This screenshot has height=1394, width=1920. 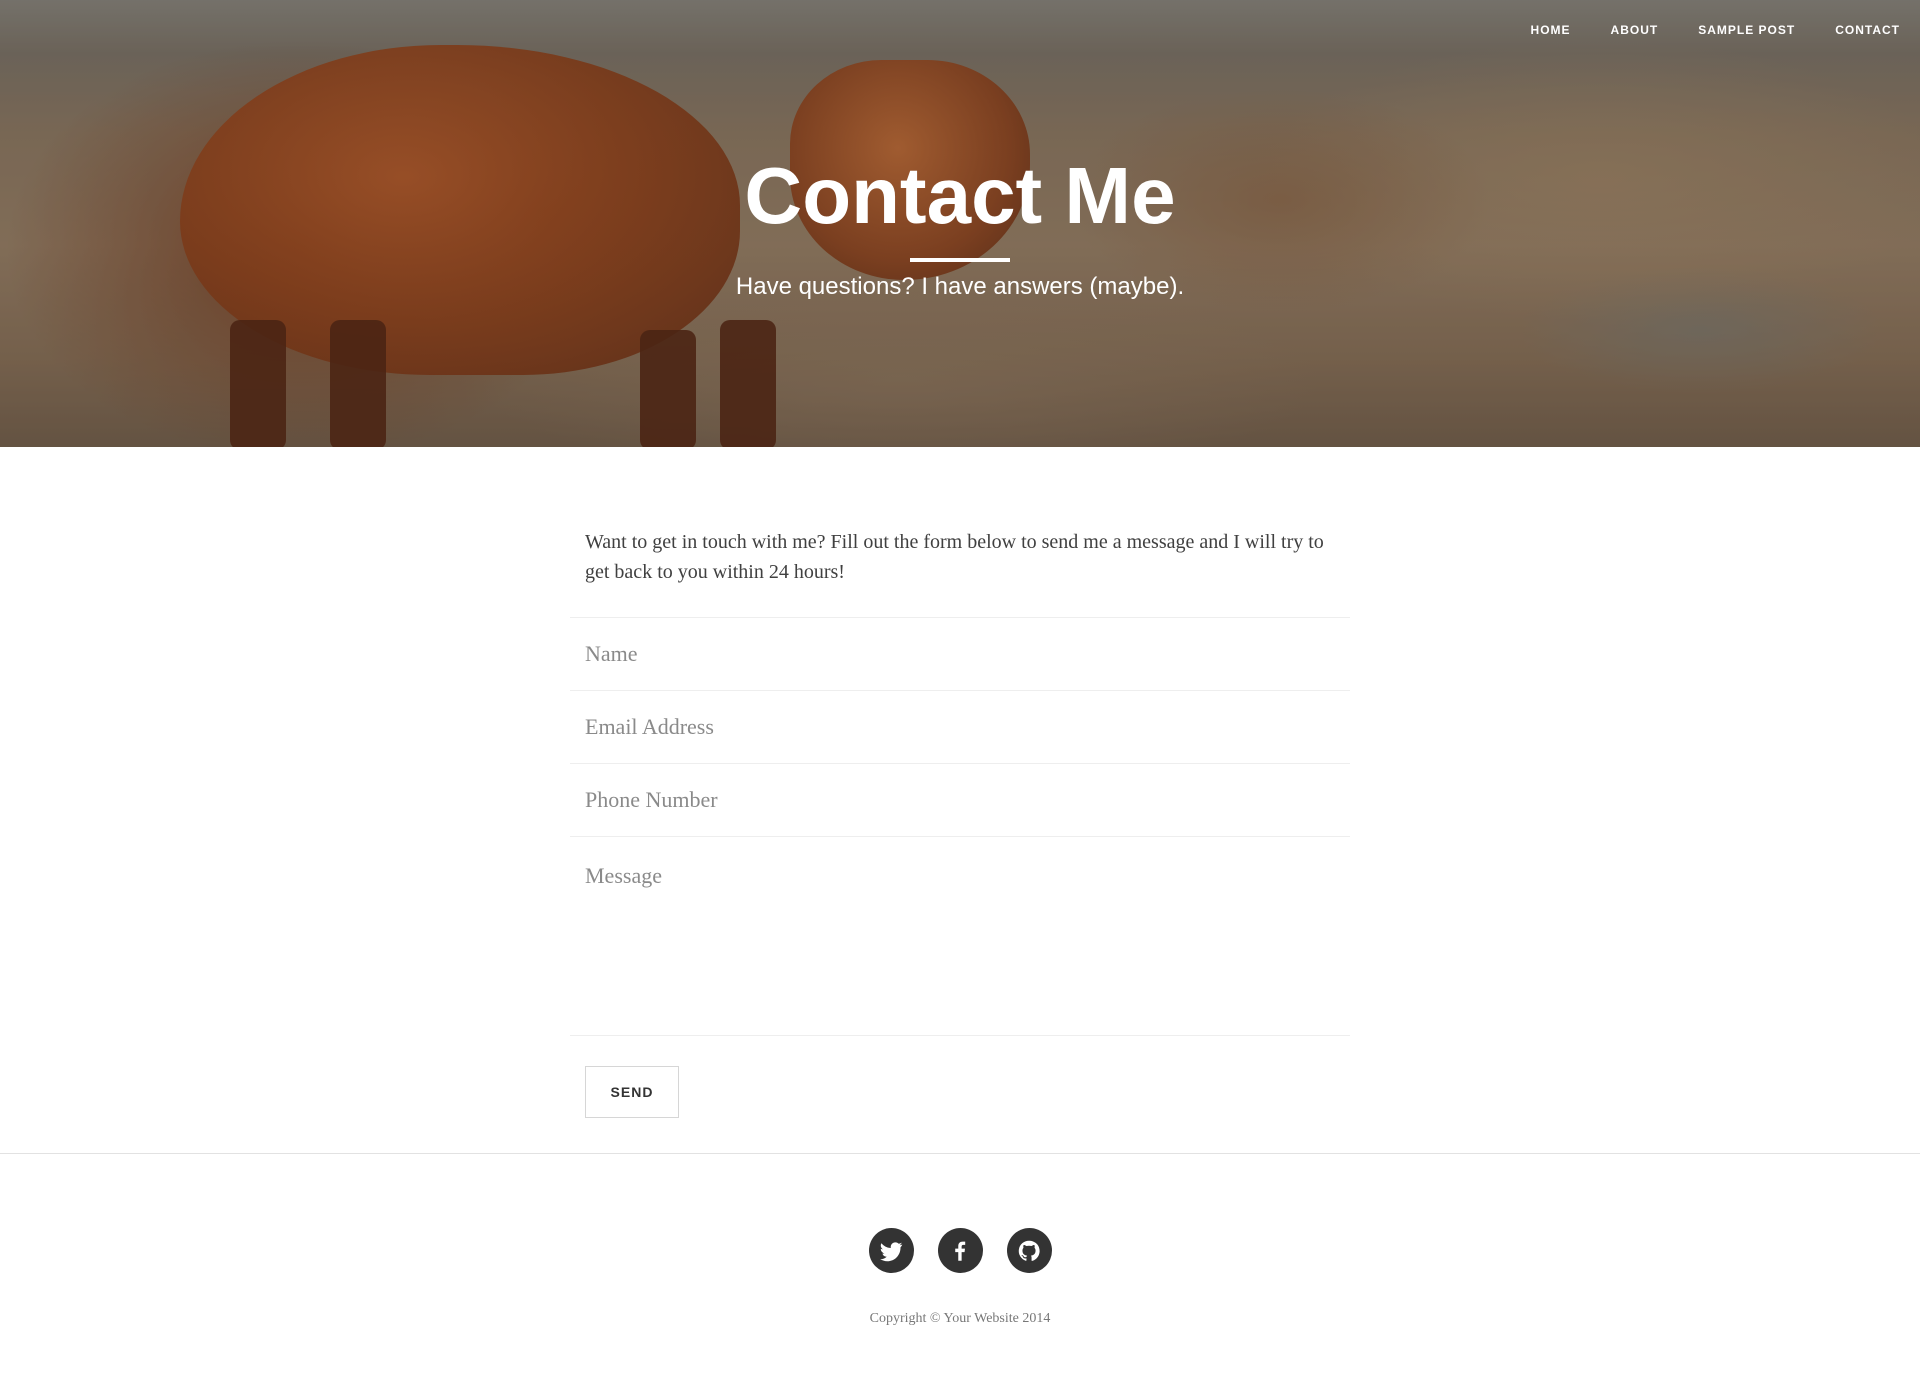 I want to click on name-input, so click(x=960, y=654).